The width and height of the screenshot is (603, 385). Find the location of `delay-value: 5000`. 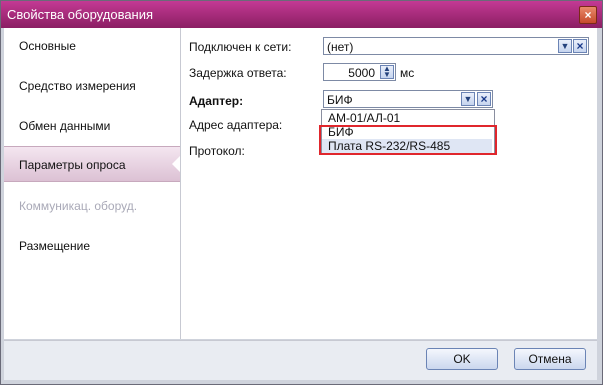

delay-value: 5000 is located at coordinates (361, 73).